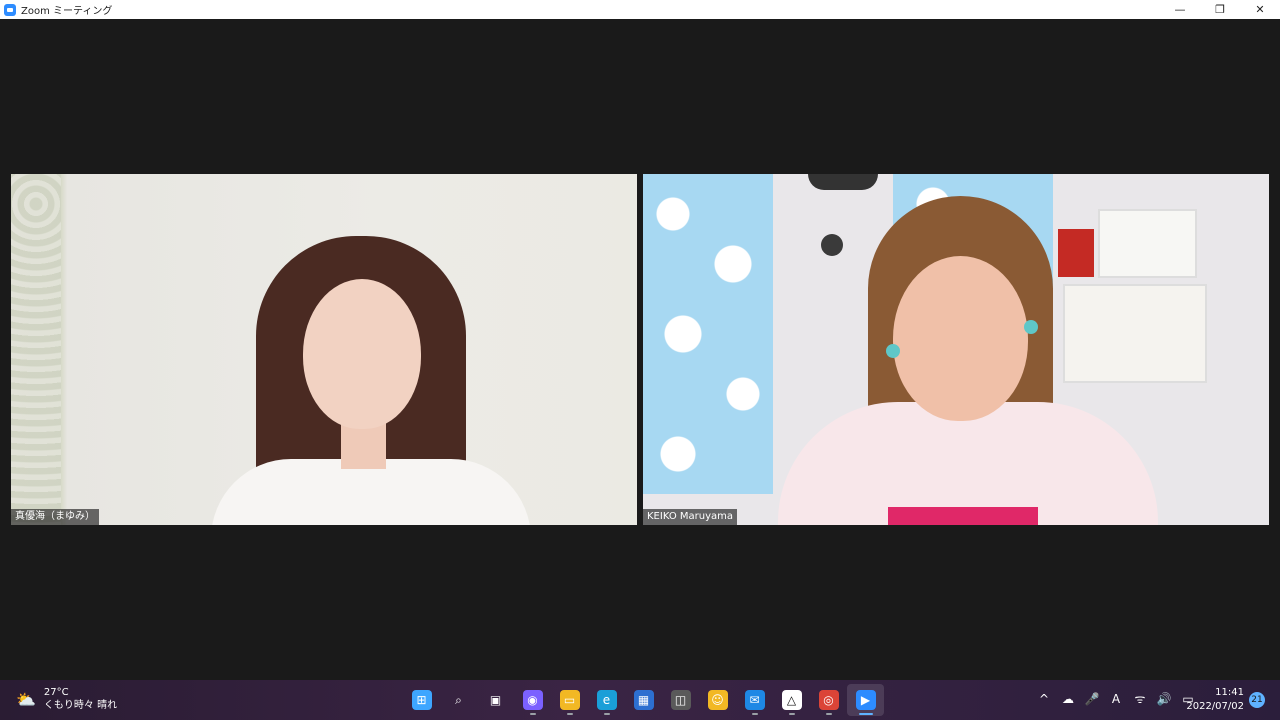 This screenshot has width=1280, height=720. I want to click on clock-time: 11:41, so click(1229, 692).